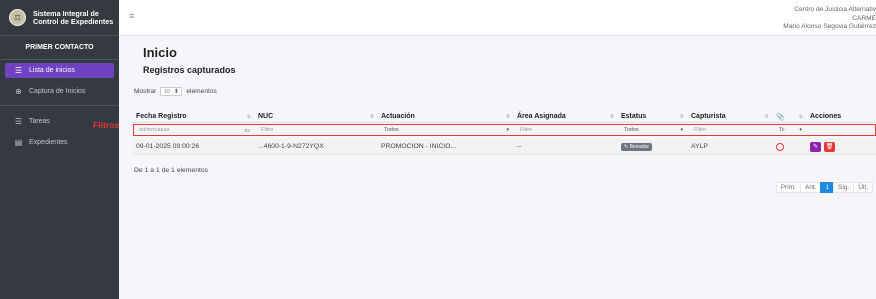  I want to click on entries-per-page-value: 10, so click(167, 91).